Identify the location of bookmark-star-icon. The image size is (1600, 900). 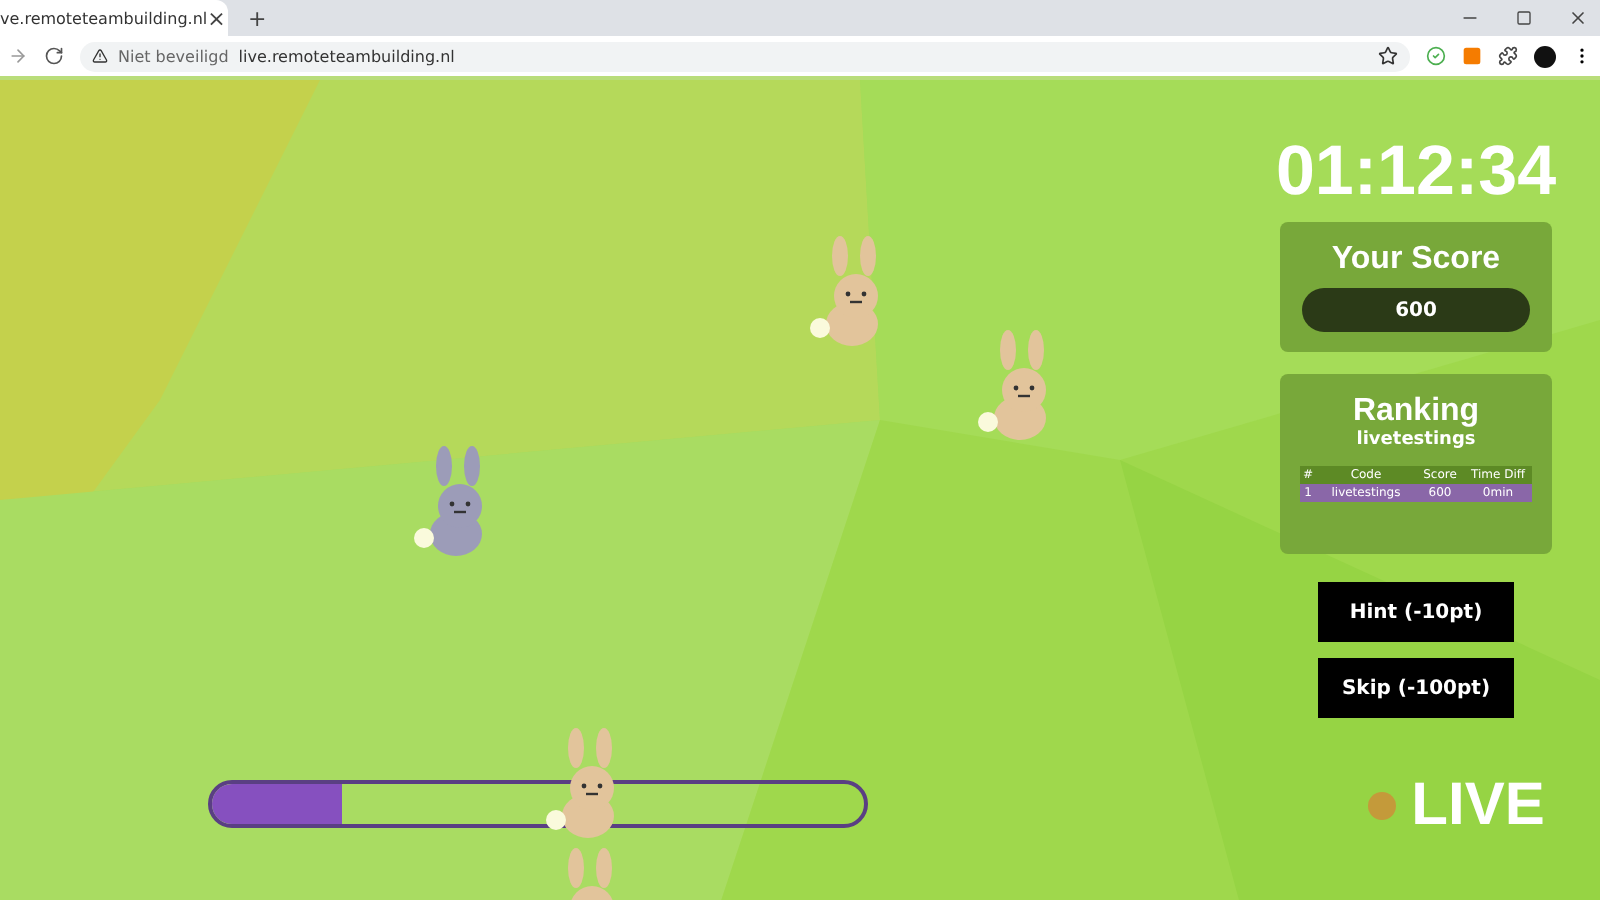
(1388, 56).